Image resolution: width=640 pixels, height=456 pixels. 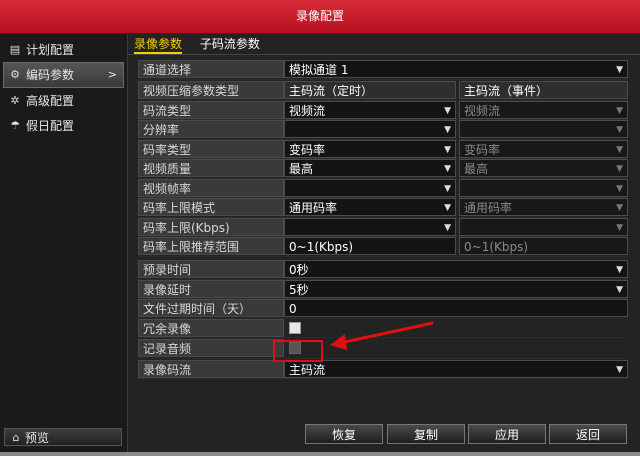 I want to click on copy-button: 复制, so click(x=426, y=434).